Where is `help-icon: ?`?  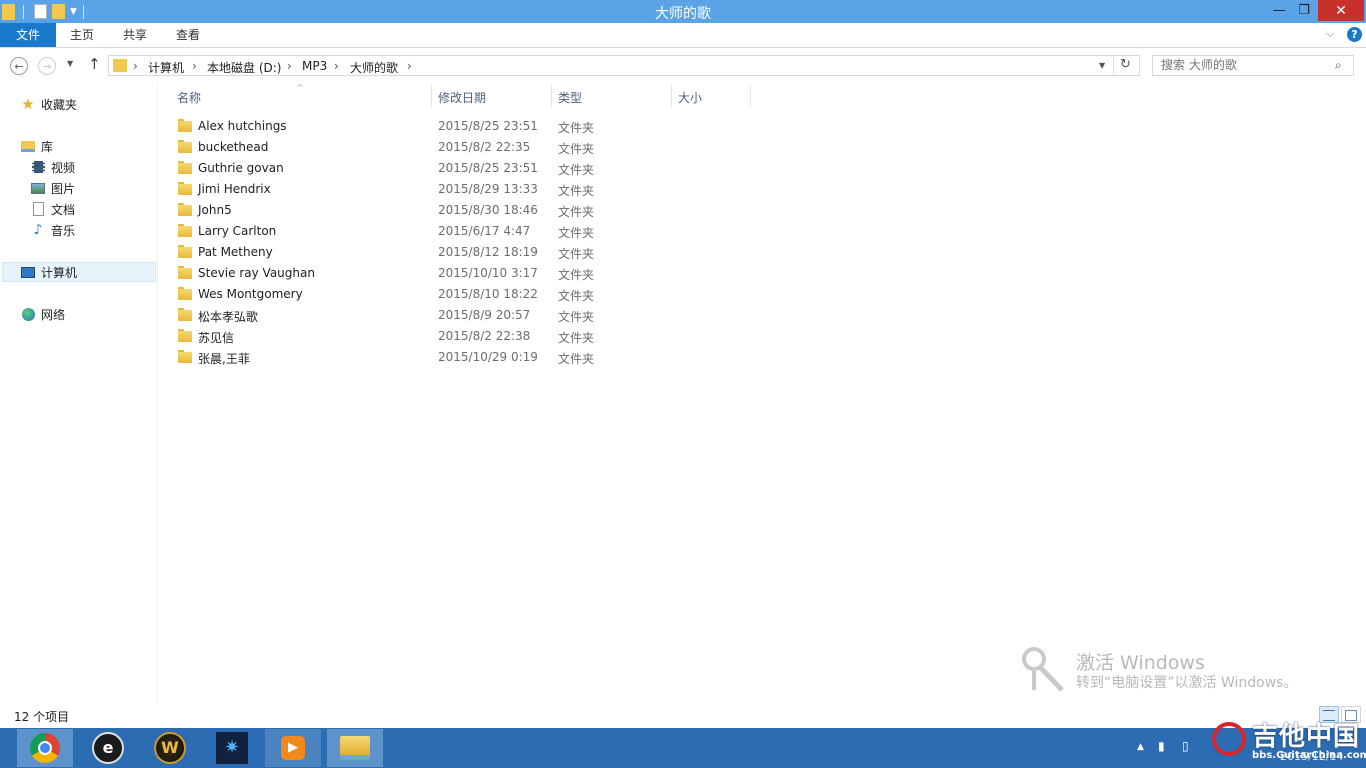 help-icon: ? is located at coordinates (1354, 34).